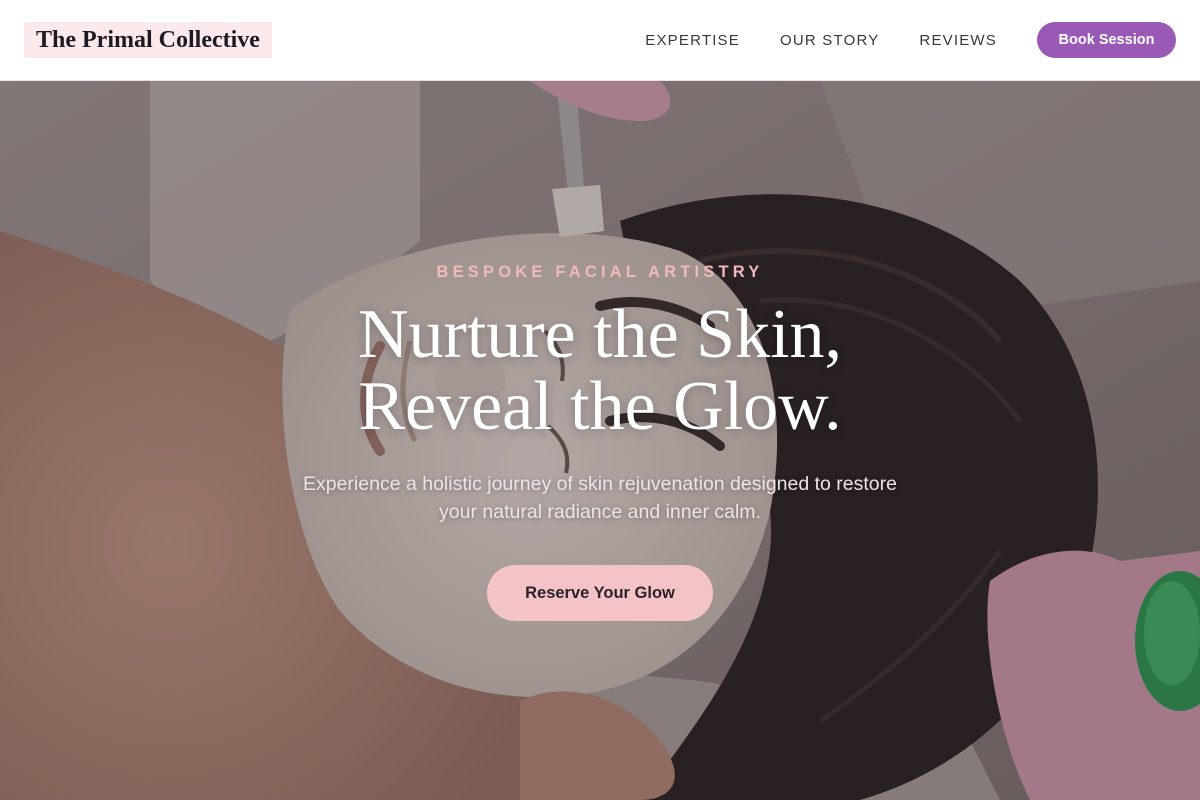  I want to click on subtext-line-2: your natural radiance and inner calm., so click(600, 512).